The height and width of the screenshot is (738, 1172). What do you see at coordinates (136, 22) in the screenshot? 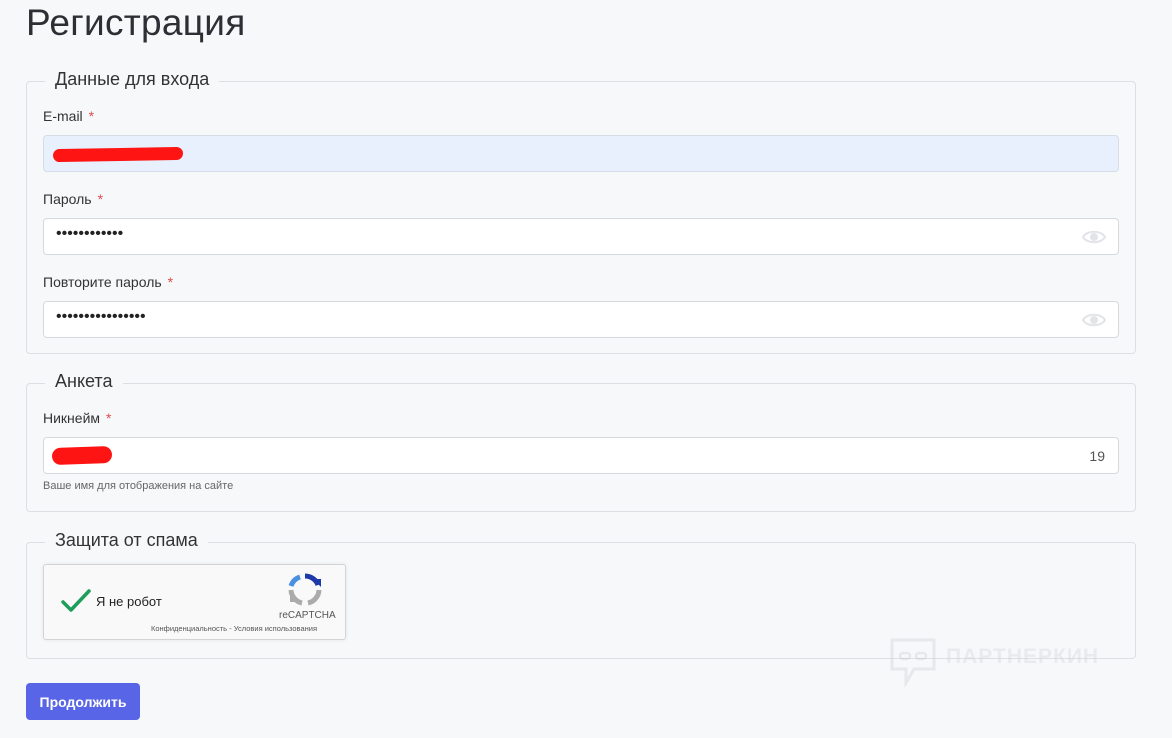
I see `page-title: Регистрация` at bounding box center [136, 22].